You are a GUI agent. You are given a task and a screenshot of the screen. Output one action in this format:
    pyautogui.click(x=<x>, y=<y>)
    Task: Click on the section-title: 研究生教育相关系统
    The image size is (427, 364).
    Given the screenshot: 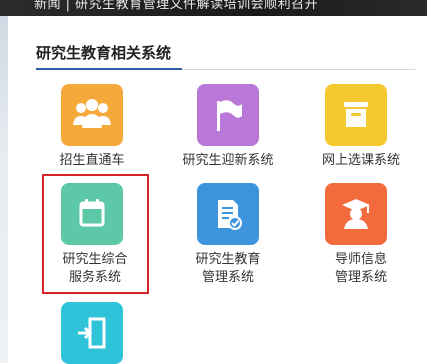 What is the action you would take?
    pyautogui.click(x=104, y=53)
    